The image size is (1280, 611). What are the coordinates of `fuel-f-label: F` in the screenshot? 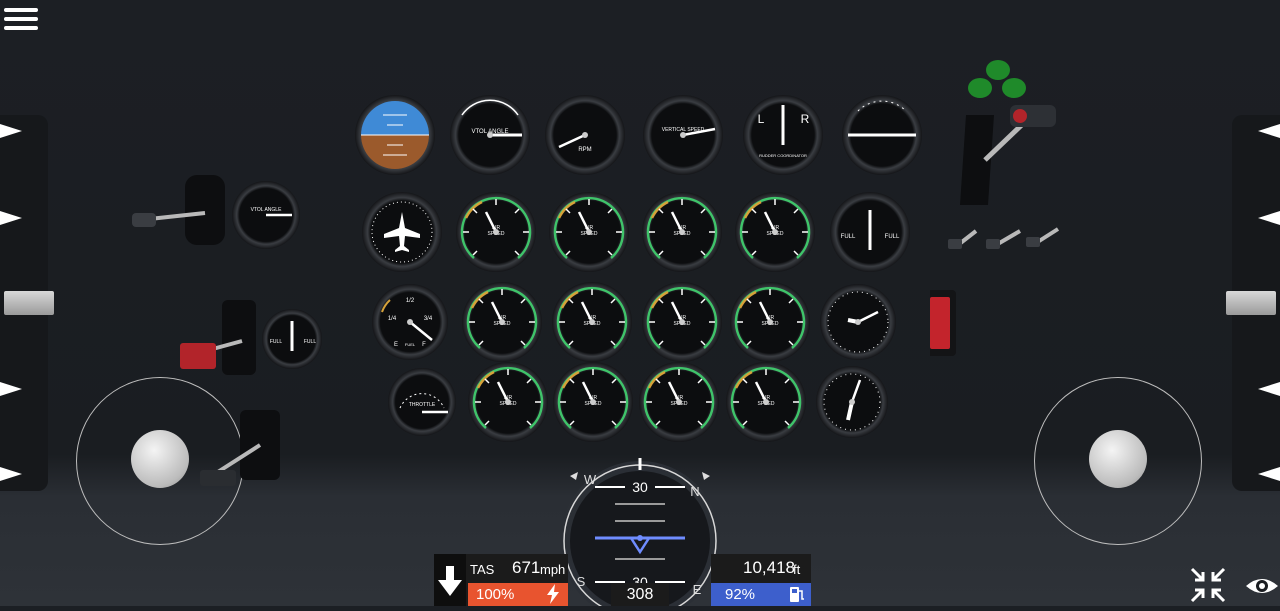 It's located at (424, 345).